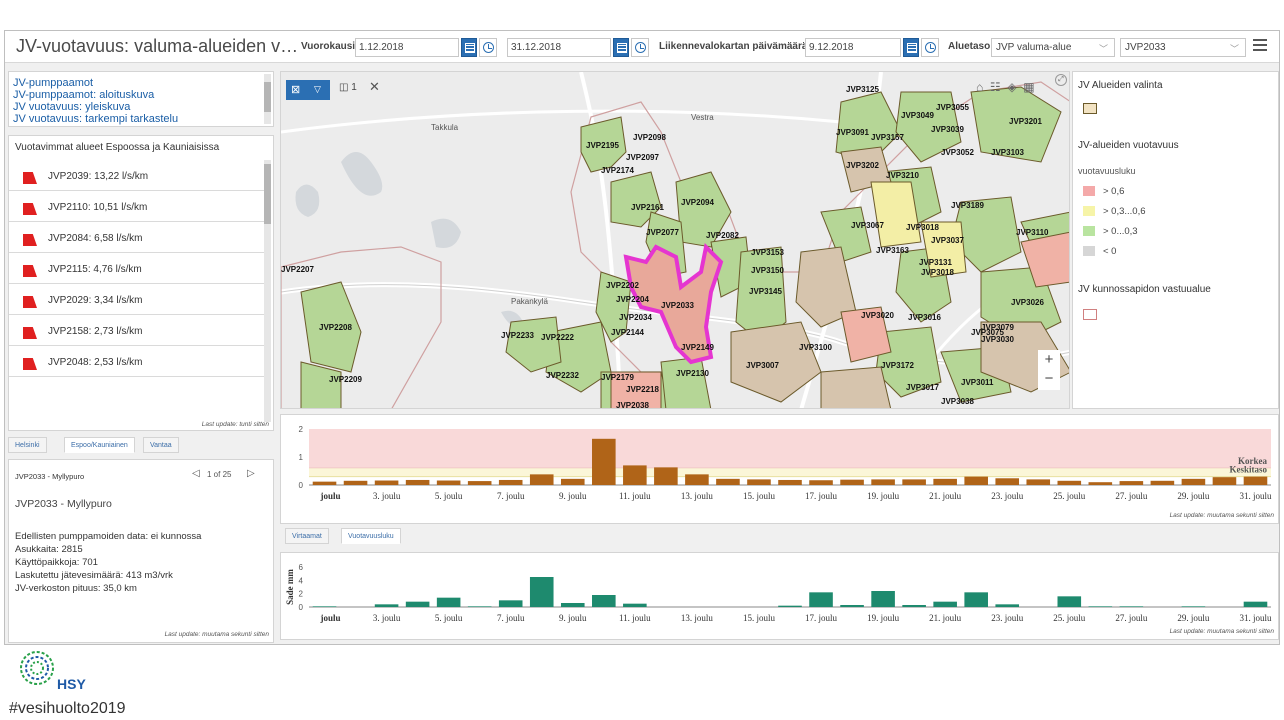 This screenshot has width=1284, height=720. What do you see at coordinates (977, 382) in the screenshot?
I see `map-area-label: JVP3011` at bounding box center [977, 382].